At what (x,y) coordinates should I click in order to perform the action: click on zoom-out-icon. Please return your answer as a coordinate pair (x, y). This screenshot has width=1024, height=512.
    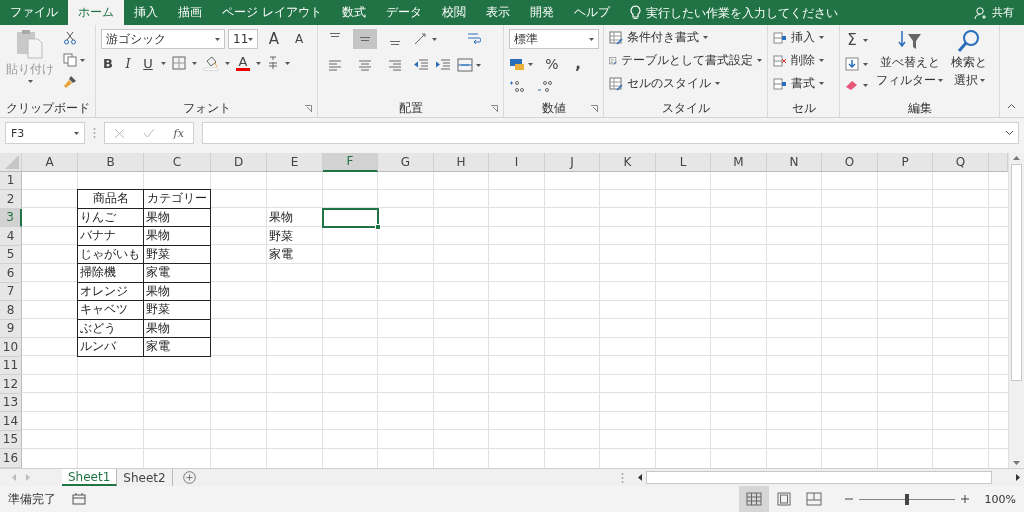
    Looking at the image, I should click on (848, 499).